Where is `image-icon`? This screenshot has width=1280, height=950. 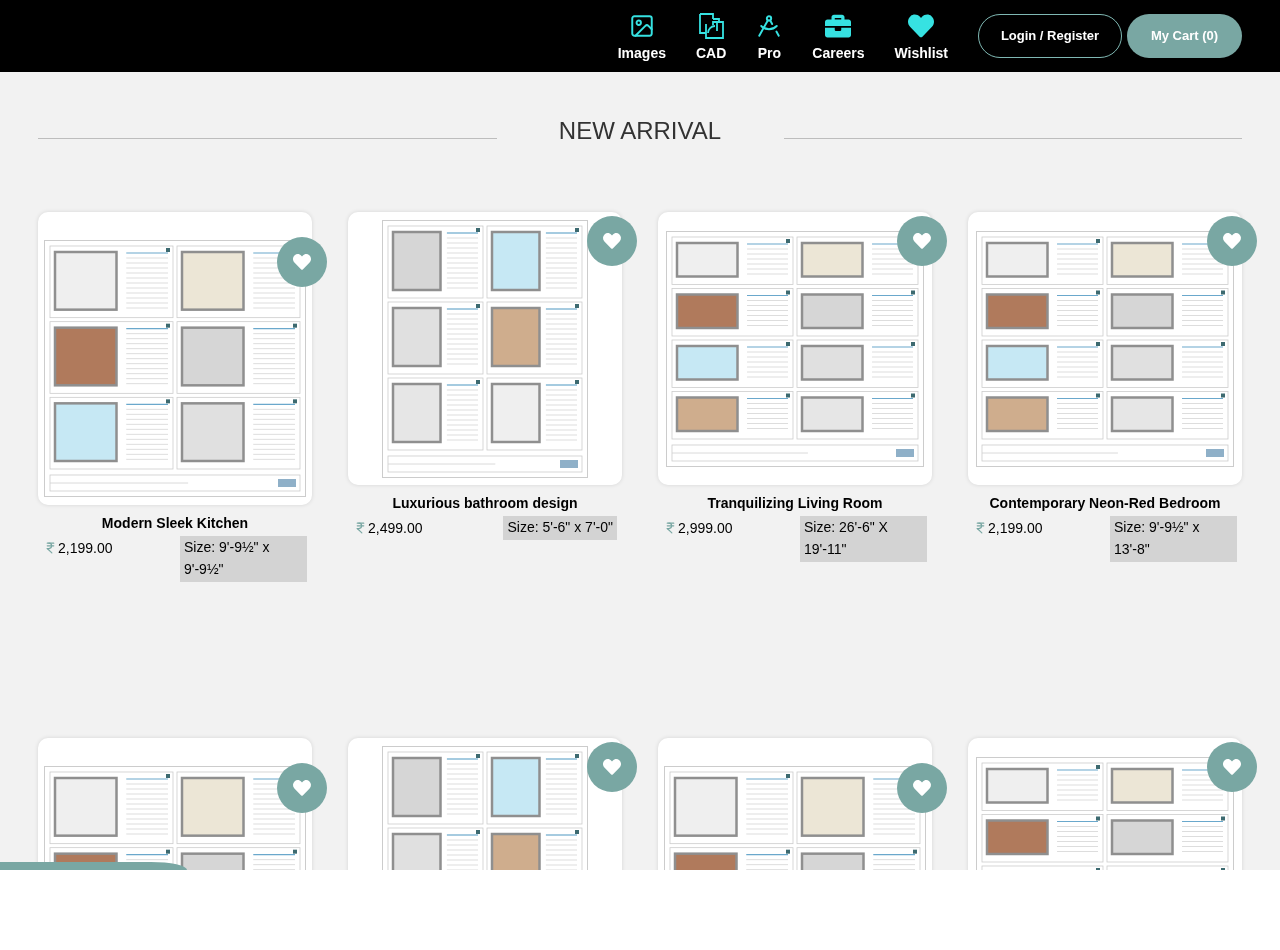 image-icon is located at coordinates (641, 25).